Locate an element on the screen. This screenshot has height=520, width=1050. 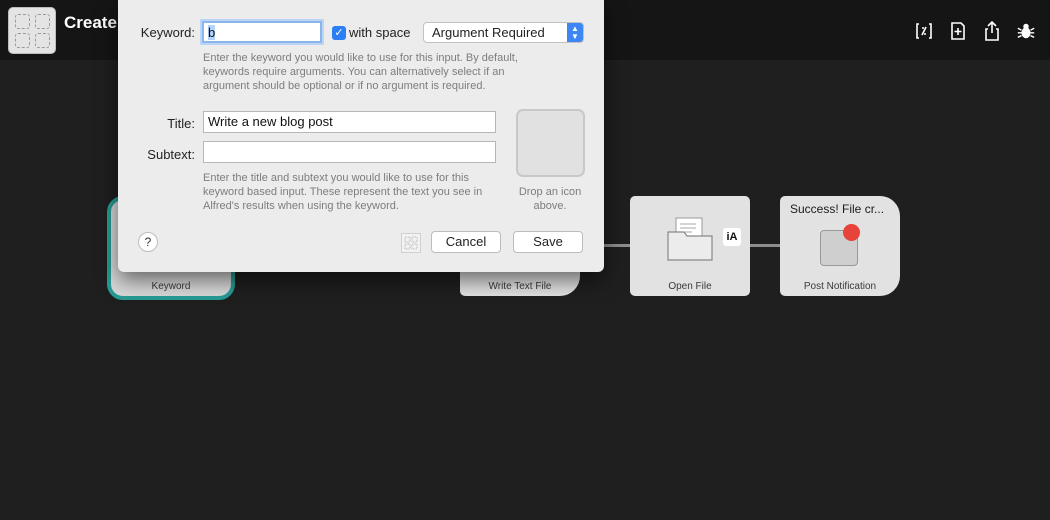
variable-icon is located at coordinates (924, 31).